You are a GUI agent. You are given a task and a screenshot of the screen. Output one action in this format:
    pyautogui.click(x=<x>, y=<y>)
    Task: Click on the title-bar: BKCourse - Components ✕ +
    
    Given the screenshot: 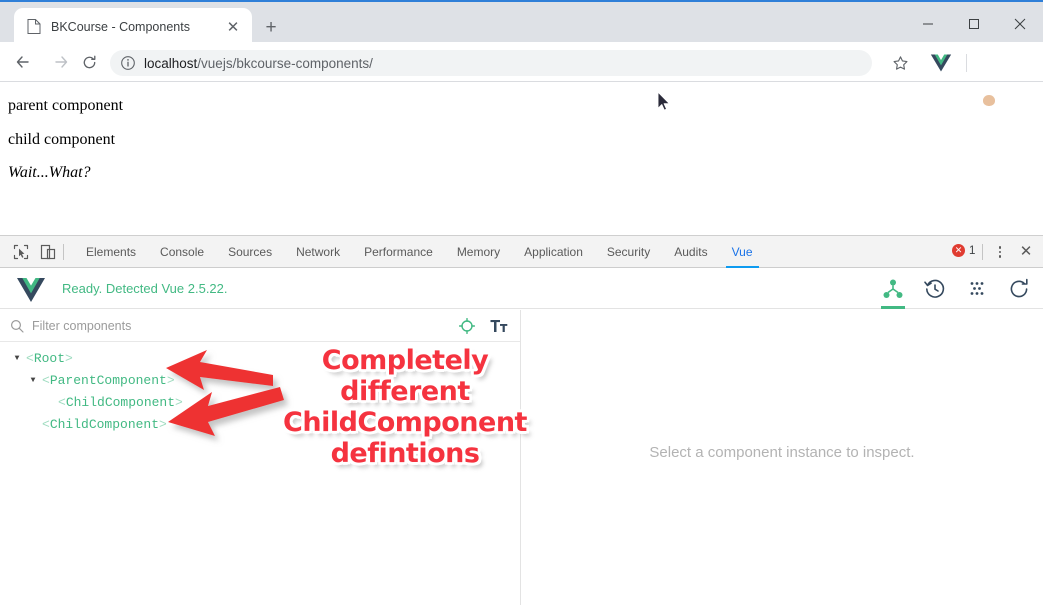 What is the action you would take?
    pyautogui.click(x=521, y=23)
    